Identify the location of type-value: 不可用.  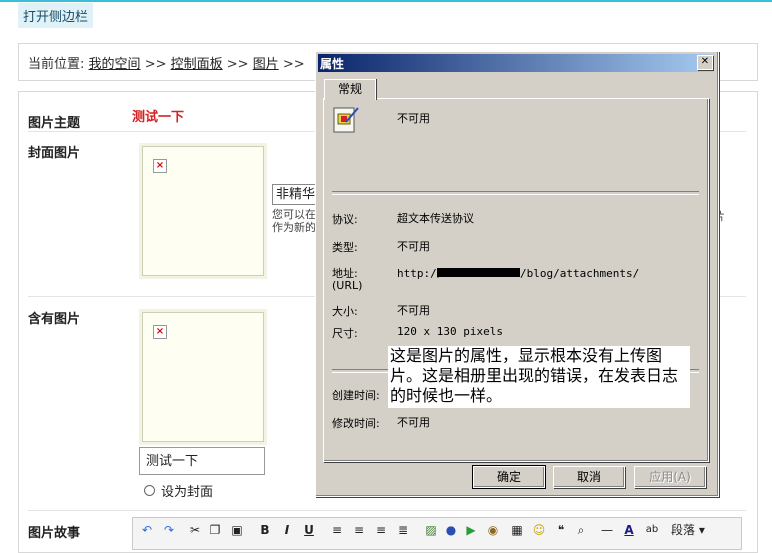
(413, 246).